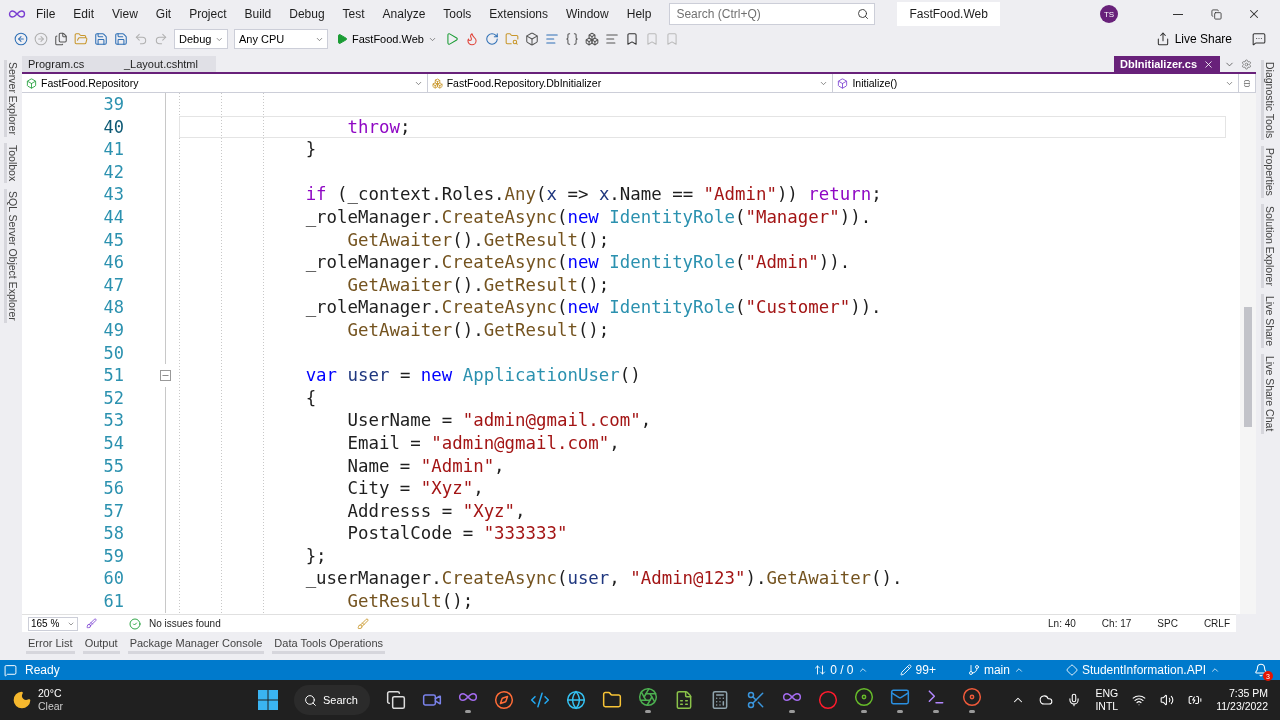 The image size is (1280, 720). Describe the element at coordinates (587, 14) in the screenshot. I see `menu-item: Window` at that location.